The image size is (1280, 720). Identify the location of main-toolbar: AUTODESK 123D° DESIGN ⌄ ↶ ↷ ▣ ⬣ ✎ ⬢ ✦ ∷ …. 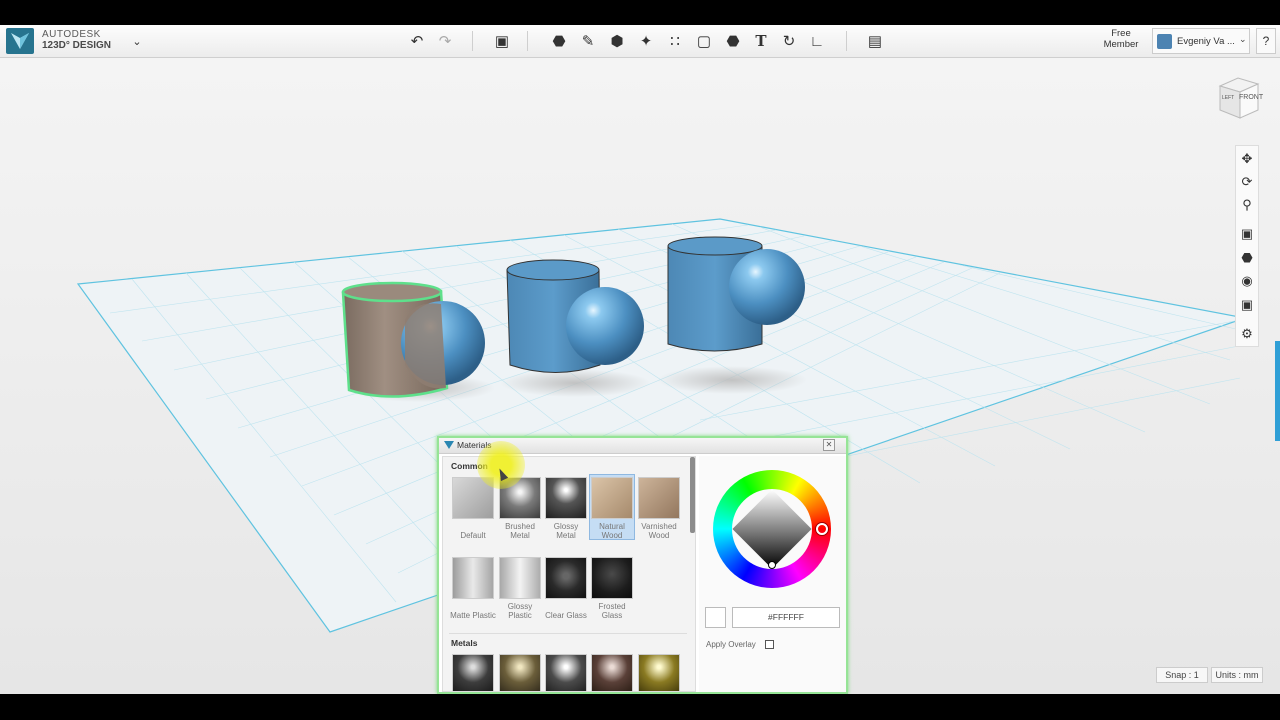
(640, 41).